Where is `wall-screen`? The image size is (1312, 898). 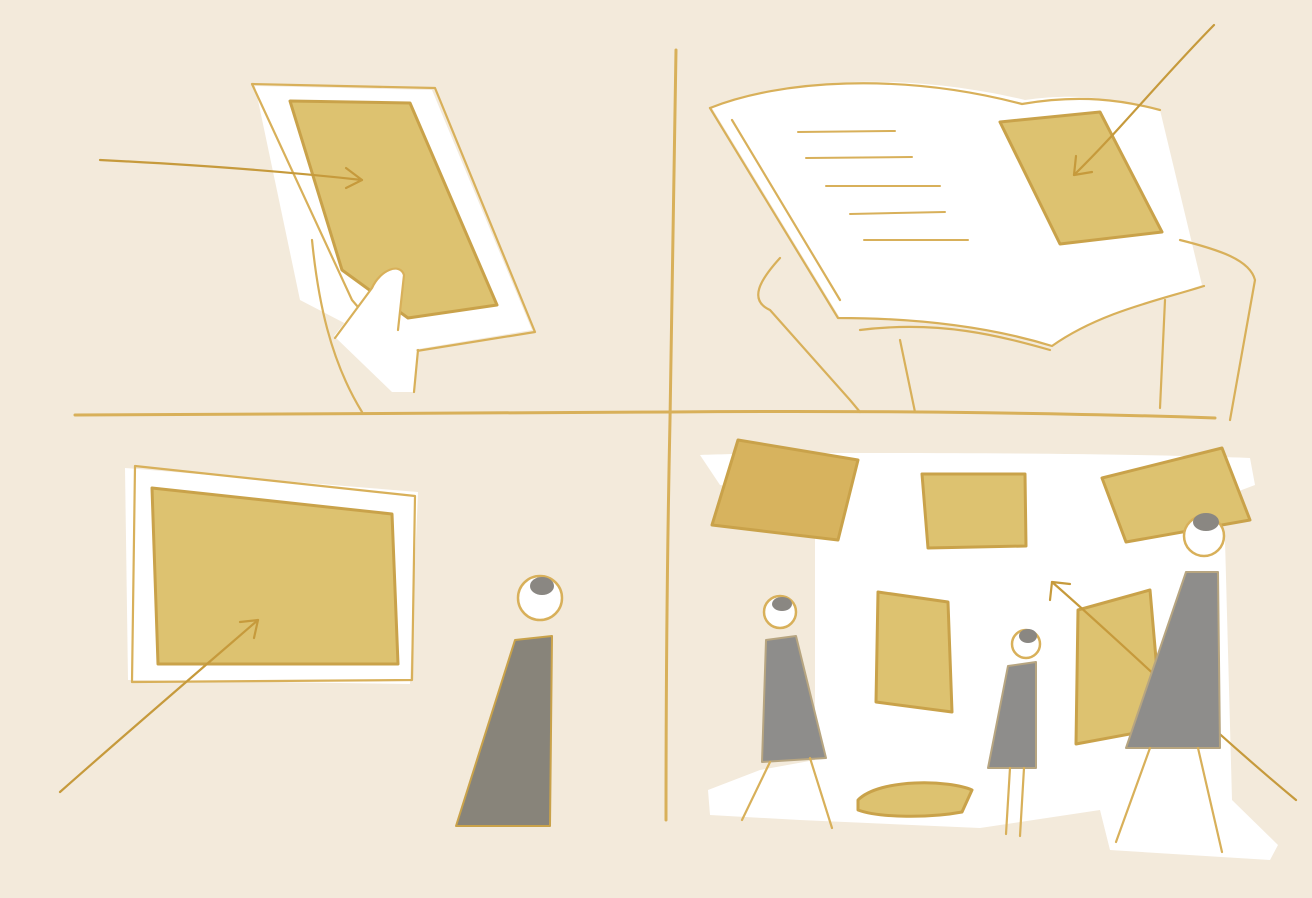
wall-screen is located at coordinates (275, 576).